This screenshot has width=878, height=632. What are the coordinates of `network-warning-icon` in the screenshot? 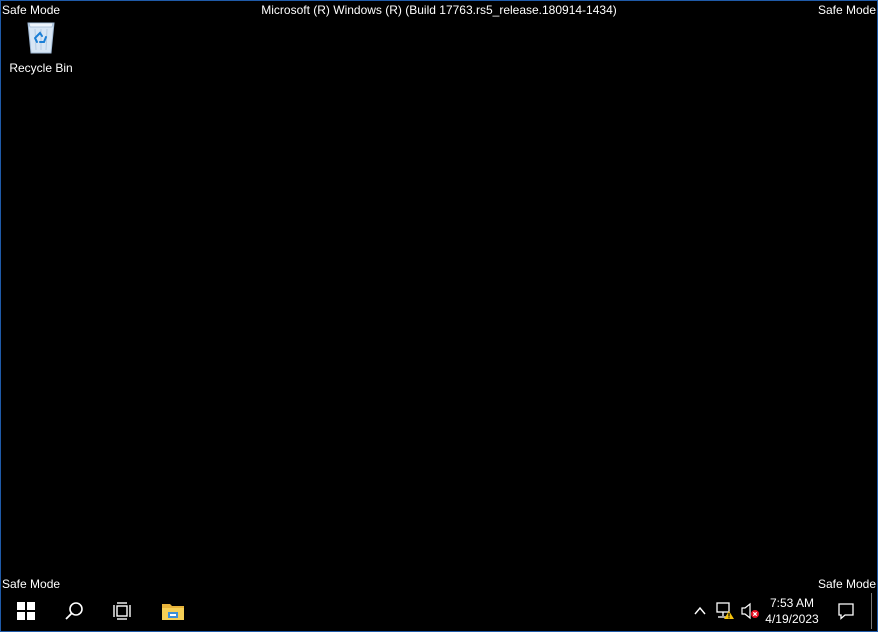 It's located at (725, 610).